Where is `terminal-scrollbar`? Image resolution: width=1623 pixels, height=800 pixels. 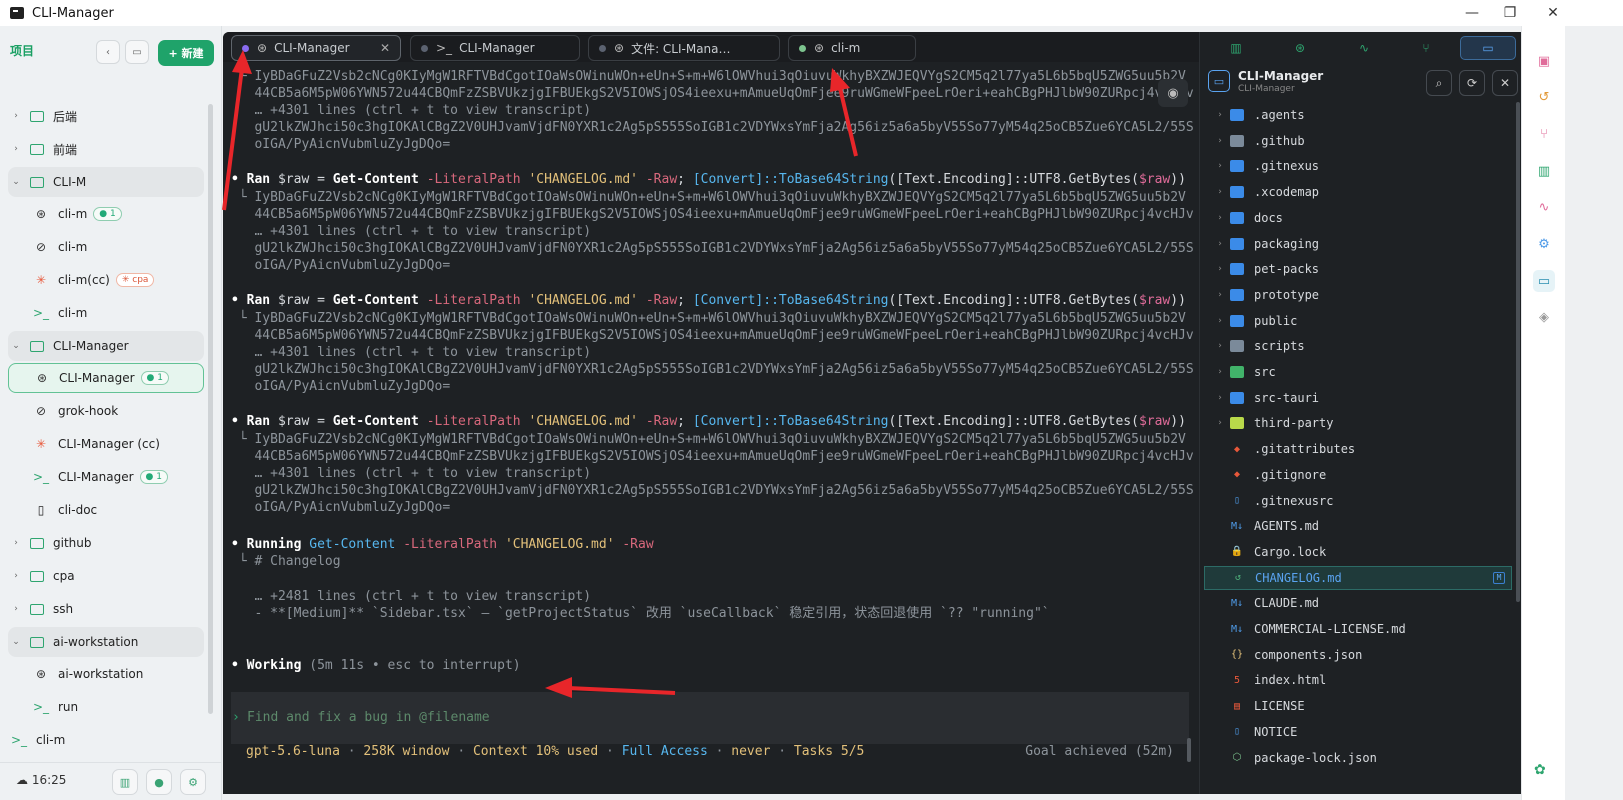 terminal-scrollbar is located at coordinates (1189, 750).